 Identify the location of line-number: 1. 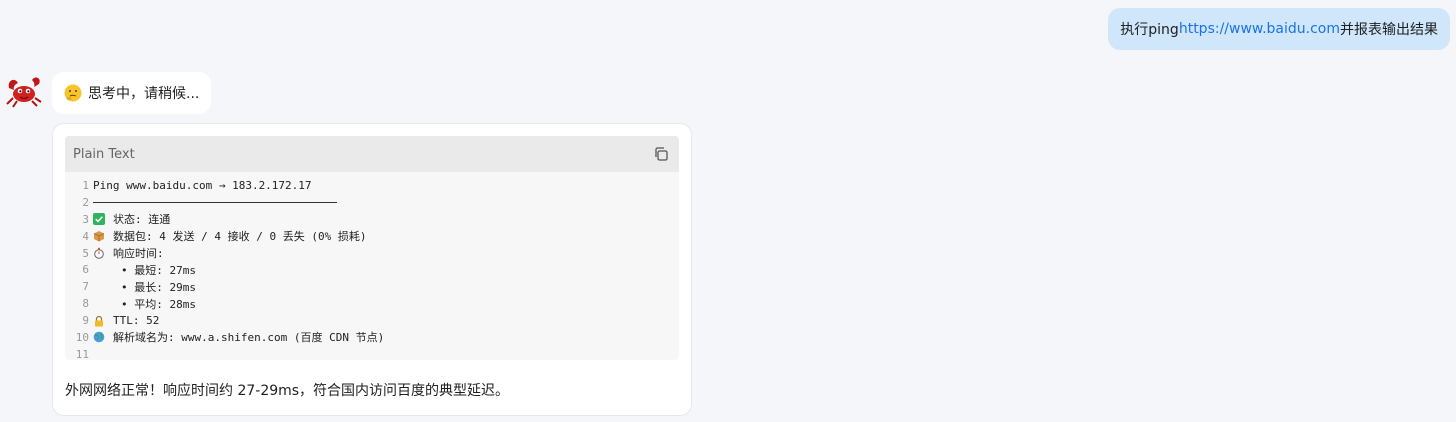
(85, 185).